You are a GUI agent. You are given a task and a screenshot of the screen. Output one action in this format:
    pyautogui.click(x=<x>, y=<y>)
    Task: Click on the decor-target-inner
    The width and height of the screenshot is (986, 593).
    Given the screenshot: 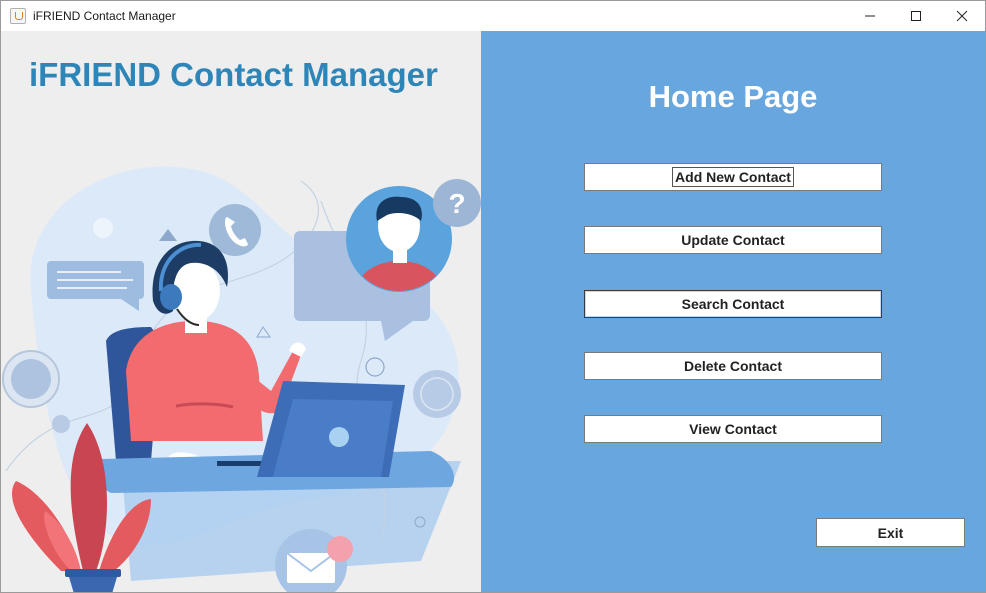 What is the action you would take?
    pyautogui.click(x=31, y=379)
    